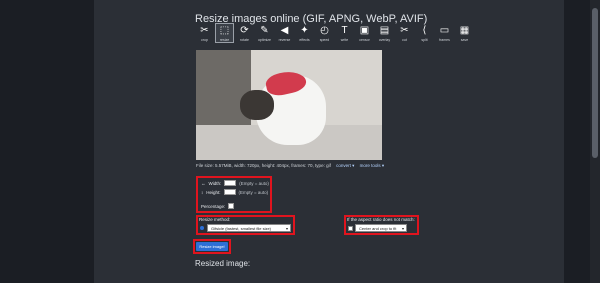 This screenshot has width=600, height=283. What do you see at coordinates (229, 192) in the screenshot?
I see `height-input` at bounding box center [229, 192].